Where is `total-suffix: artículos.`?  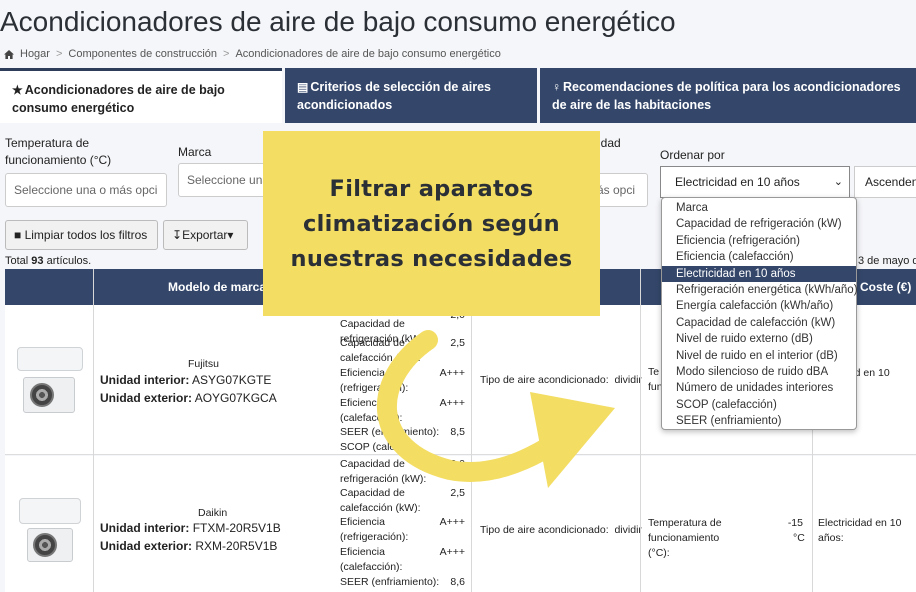 total-suffix: artículos. is located at coordinates (67, 261).